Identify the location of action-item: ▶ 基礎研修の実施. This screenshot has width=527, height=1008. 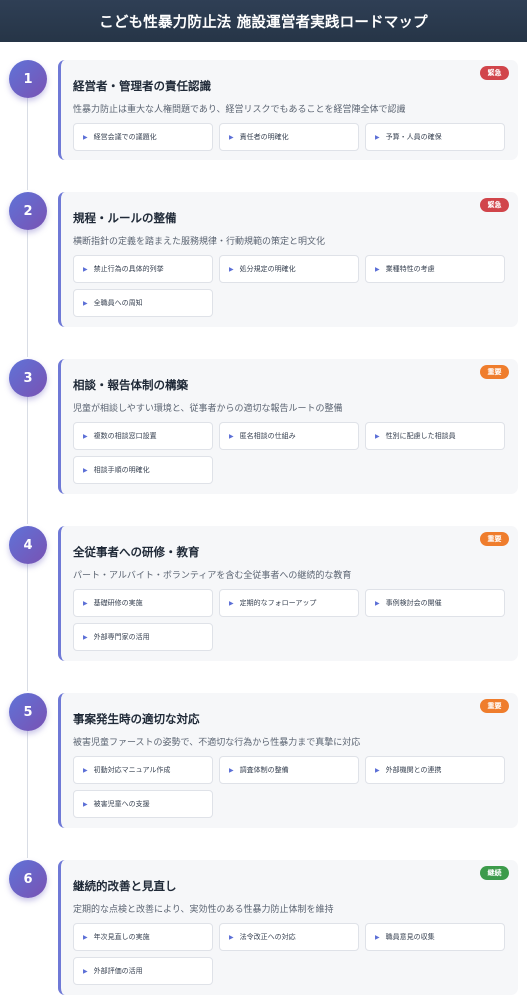
(143, 603).